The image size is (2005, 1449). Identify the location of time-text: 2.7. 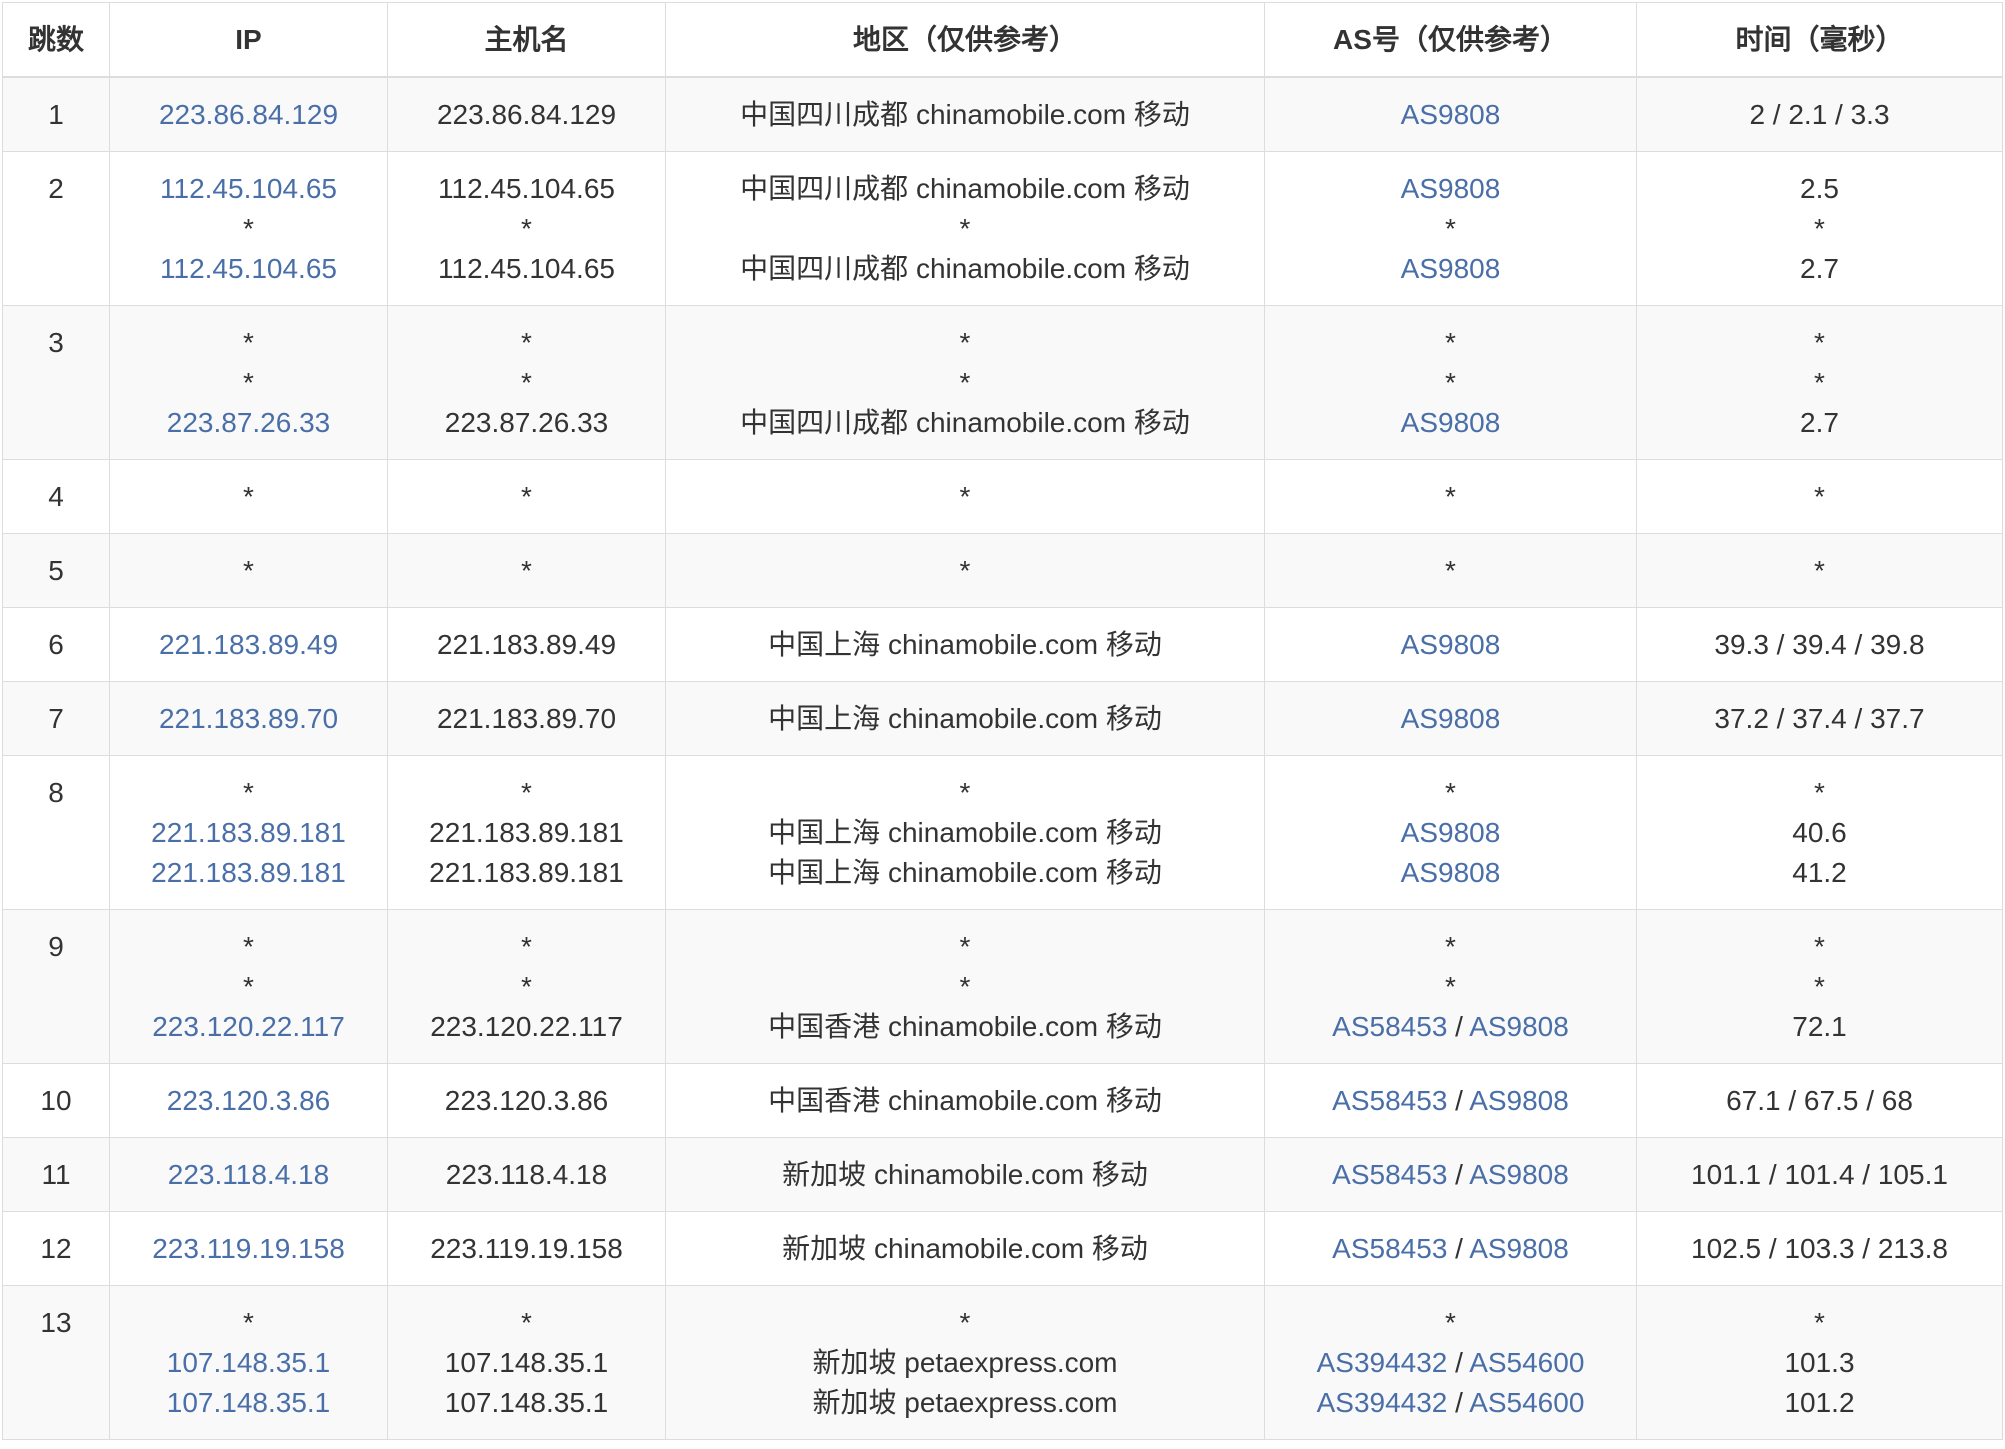
(1819, 422).